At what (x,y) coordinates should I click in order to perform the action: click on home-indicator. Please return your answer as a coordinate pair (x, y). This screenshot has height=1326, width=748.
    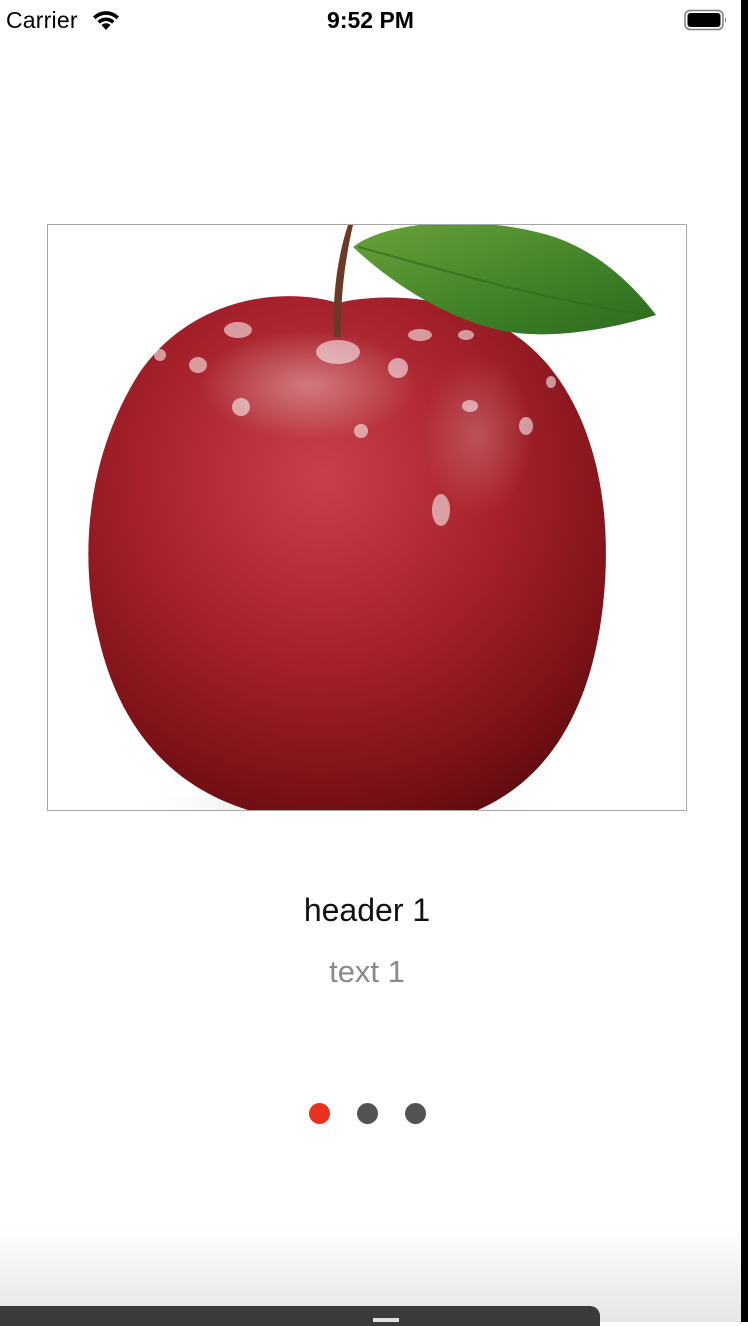
    Looking at the image, I should click on (386, 1320).